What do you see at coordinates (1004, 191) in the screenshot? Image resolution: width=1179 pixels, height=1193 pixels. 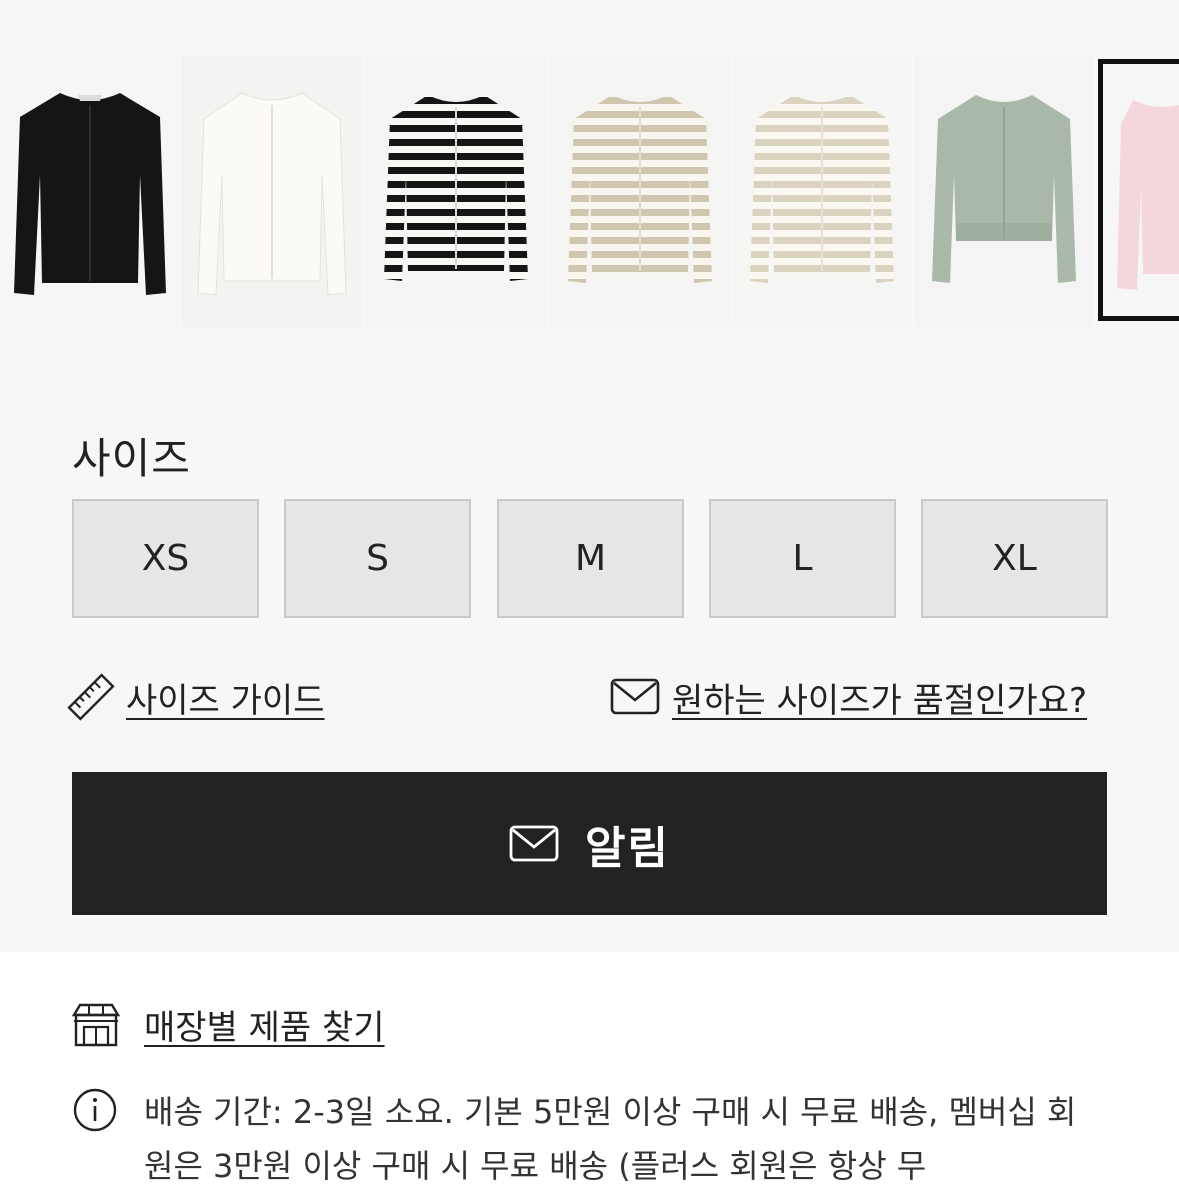 I see `swatch-sage-green` at bounding box center [1004, 191].